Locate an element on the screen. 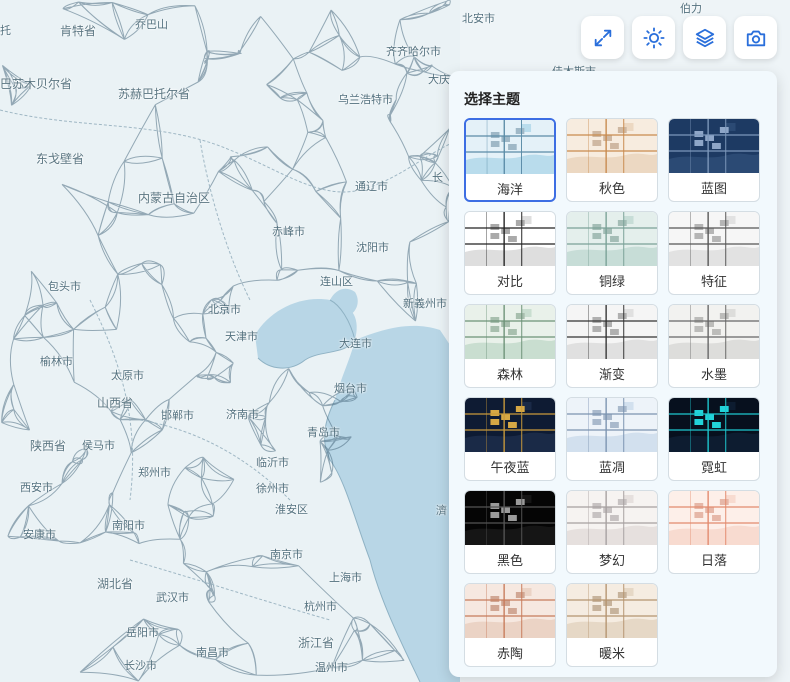 The height and width of the screenshot is (682, 790). theme-label: 暖米 is located at coordinates (611, 654).